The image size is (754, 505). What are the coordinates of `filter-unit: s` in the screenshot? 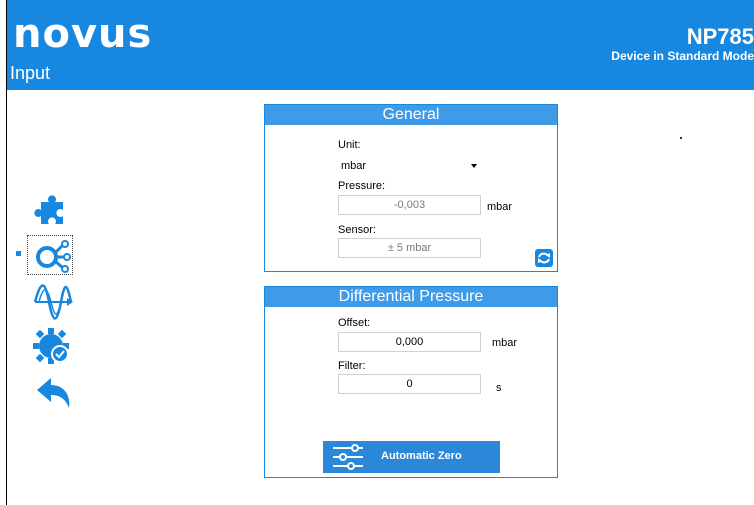 It's located at (499, 388).